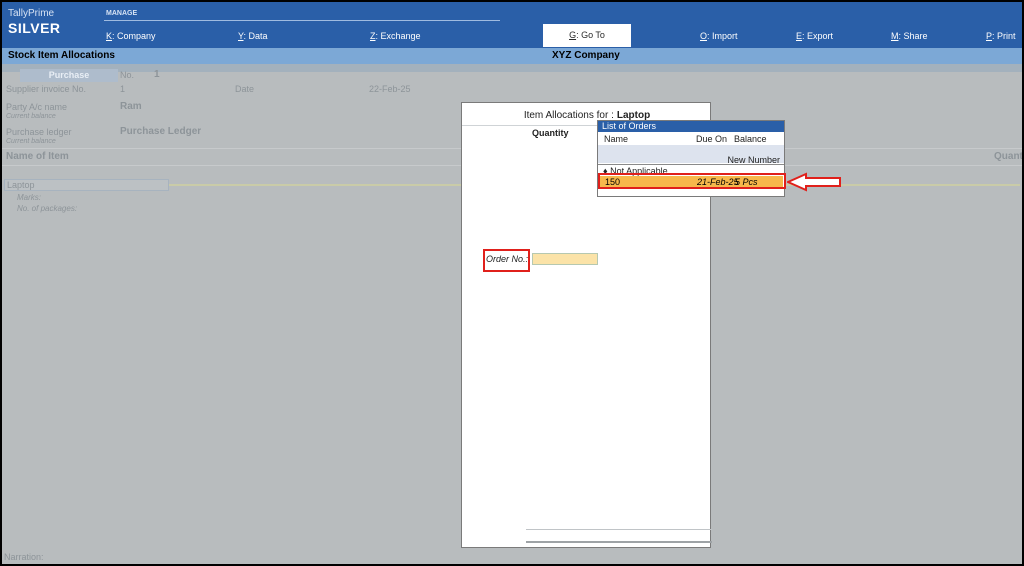 This screenshot has height=566, width=1024. I want to click on annotation-highlight-order-row, so click(692, 181).